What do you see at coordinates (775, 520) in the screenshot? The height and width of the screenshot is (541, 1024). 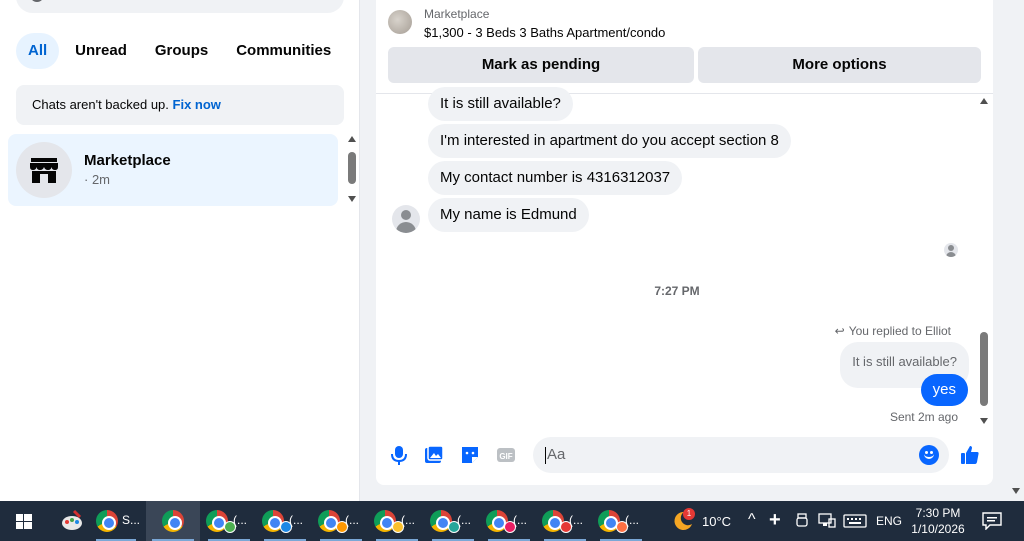 I see `plus-icon: +` at bounding box center [775, 520].